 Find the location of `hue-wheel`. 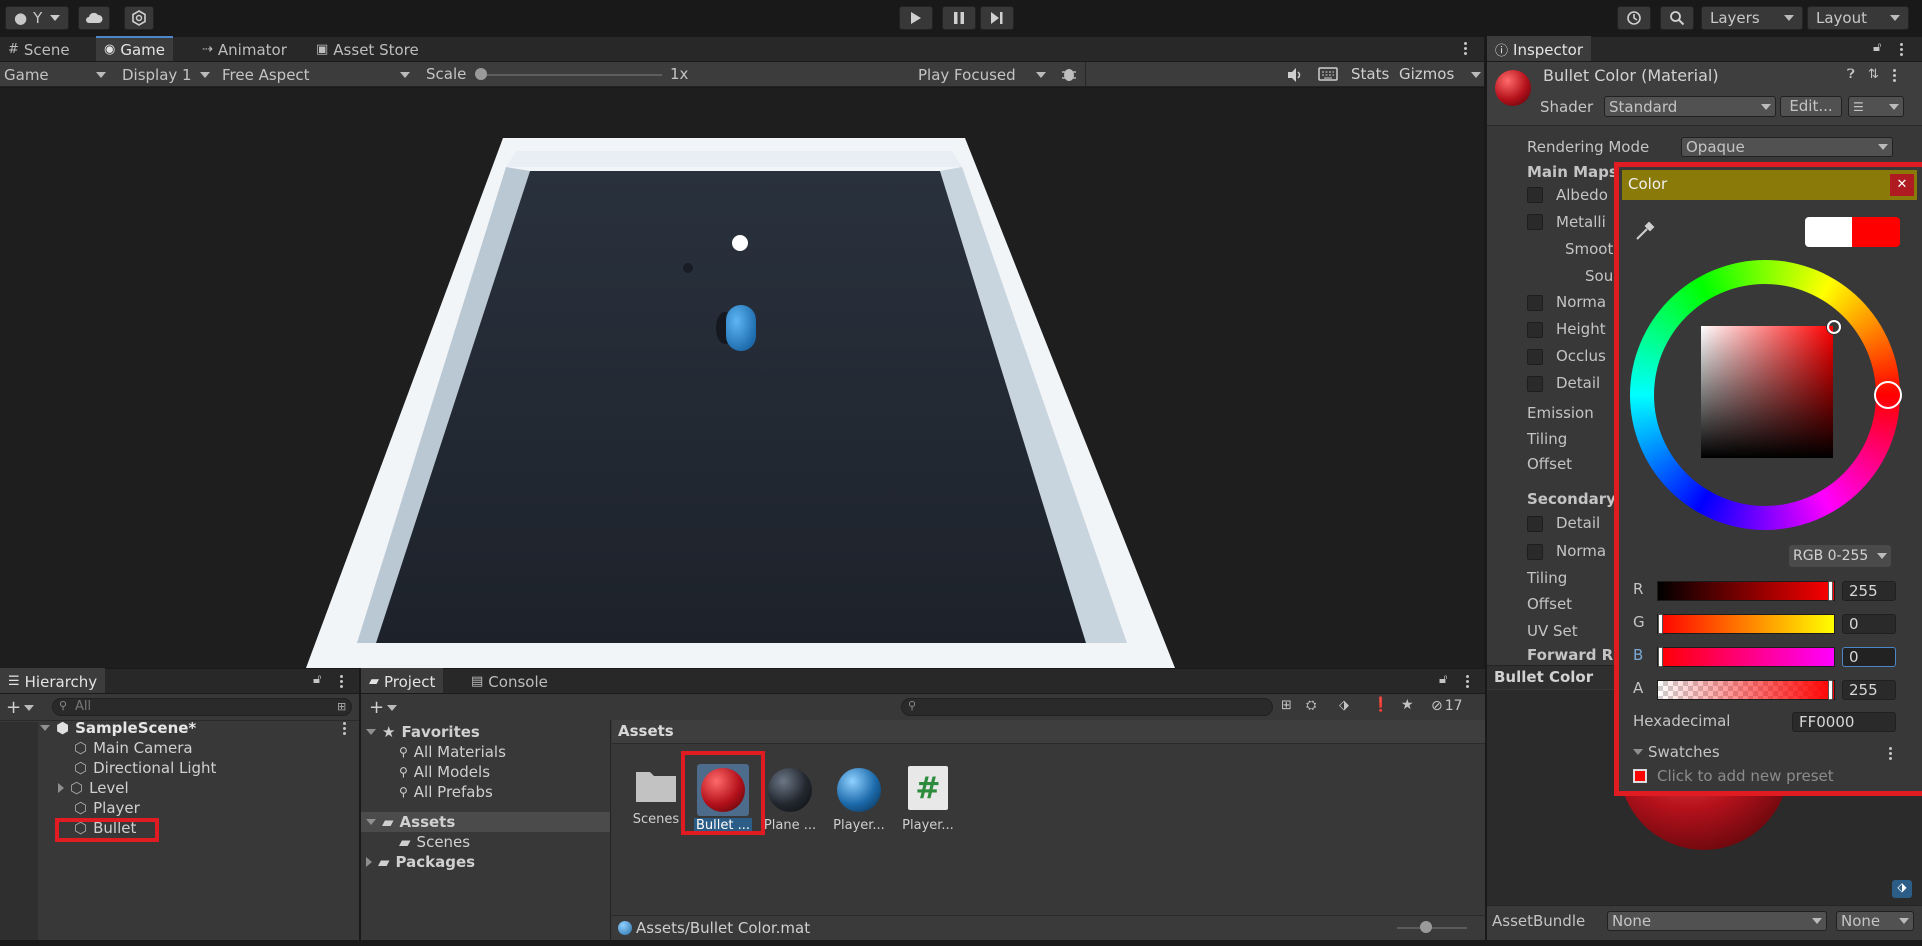

hue-wheel is located at coordinates (1766, 395).